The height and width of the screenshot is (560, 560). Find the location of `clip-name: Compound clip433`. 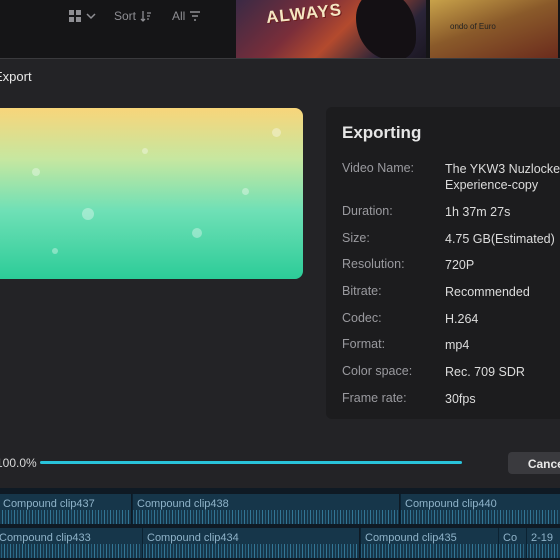

clip-name: Compound clip433 is located at coordinates (45, 538).